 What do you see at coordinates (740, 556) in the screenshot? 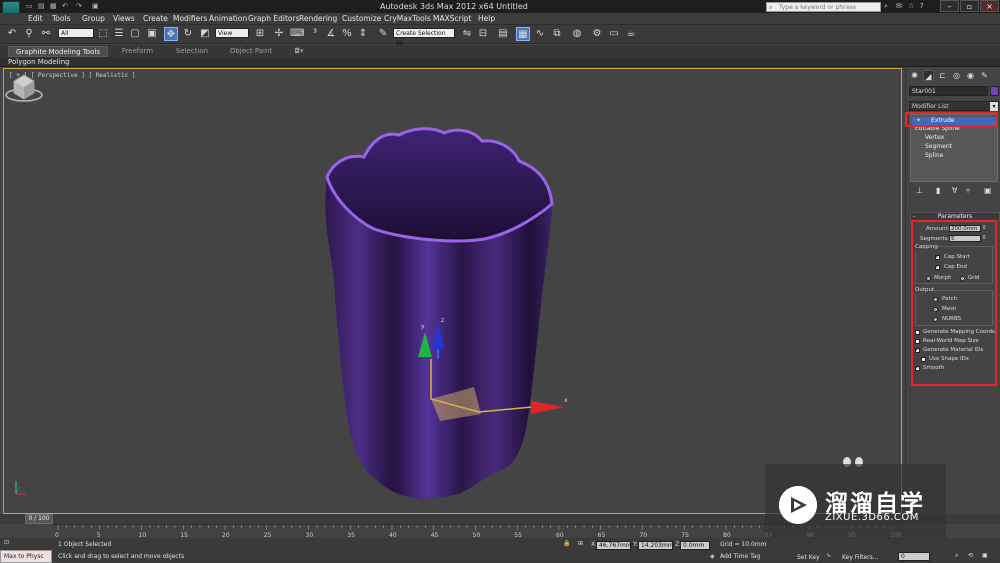
I see `add-time-tag: Add Time Tag` at bounding box center [740, 556].